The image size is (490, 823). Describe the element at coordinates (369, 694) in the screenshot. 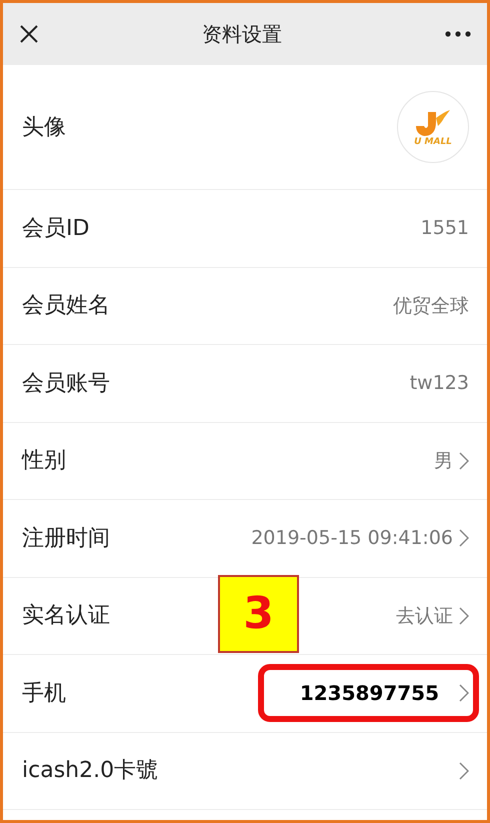

I see `row-value: 1235897755` at that location.